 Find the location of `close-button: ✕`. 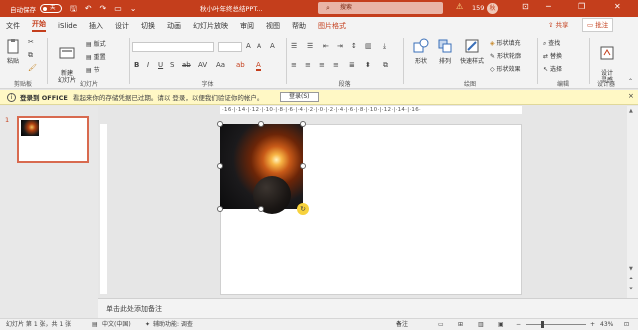

close-button: ✕ is located at coordinates (617, 6).